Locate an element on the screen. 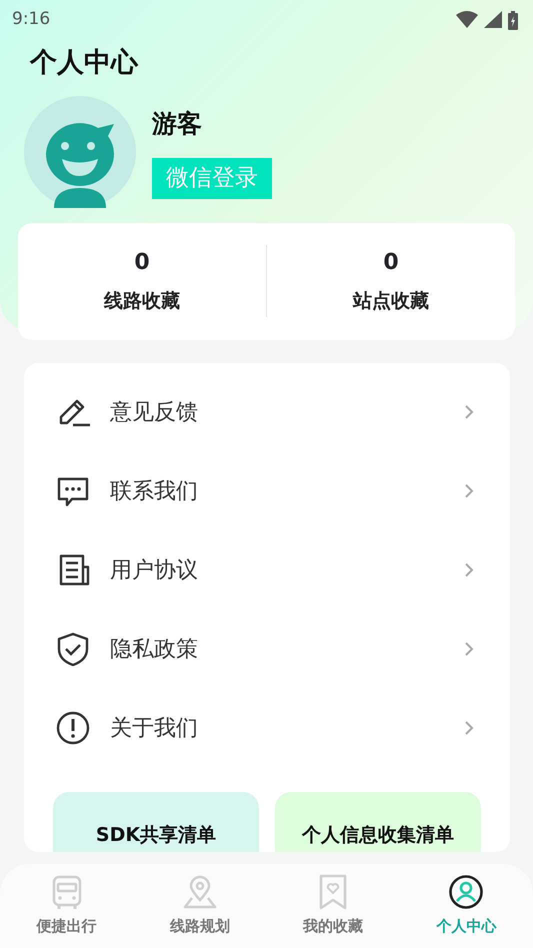 This screenshot has width=533, height=948. wifi-icon is located at coordinates (467, 20).